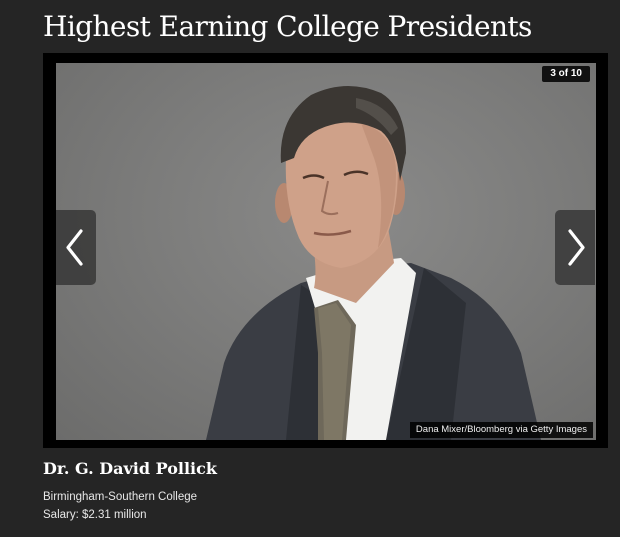 Image resolution: width=620 pixels, height=537 pixels. I want to click on chevron-left-icon, so click(74, 247).